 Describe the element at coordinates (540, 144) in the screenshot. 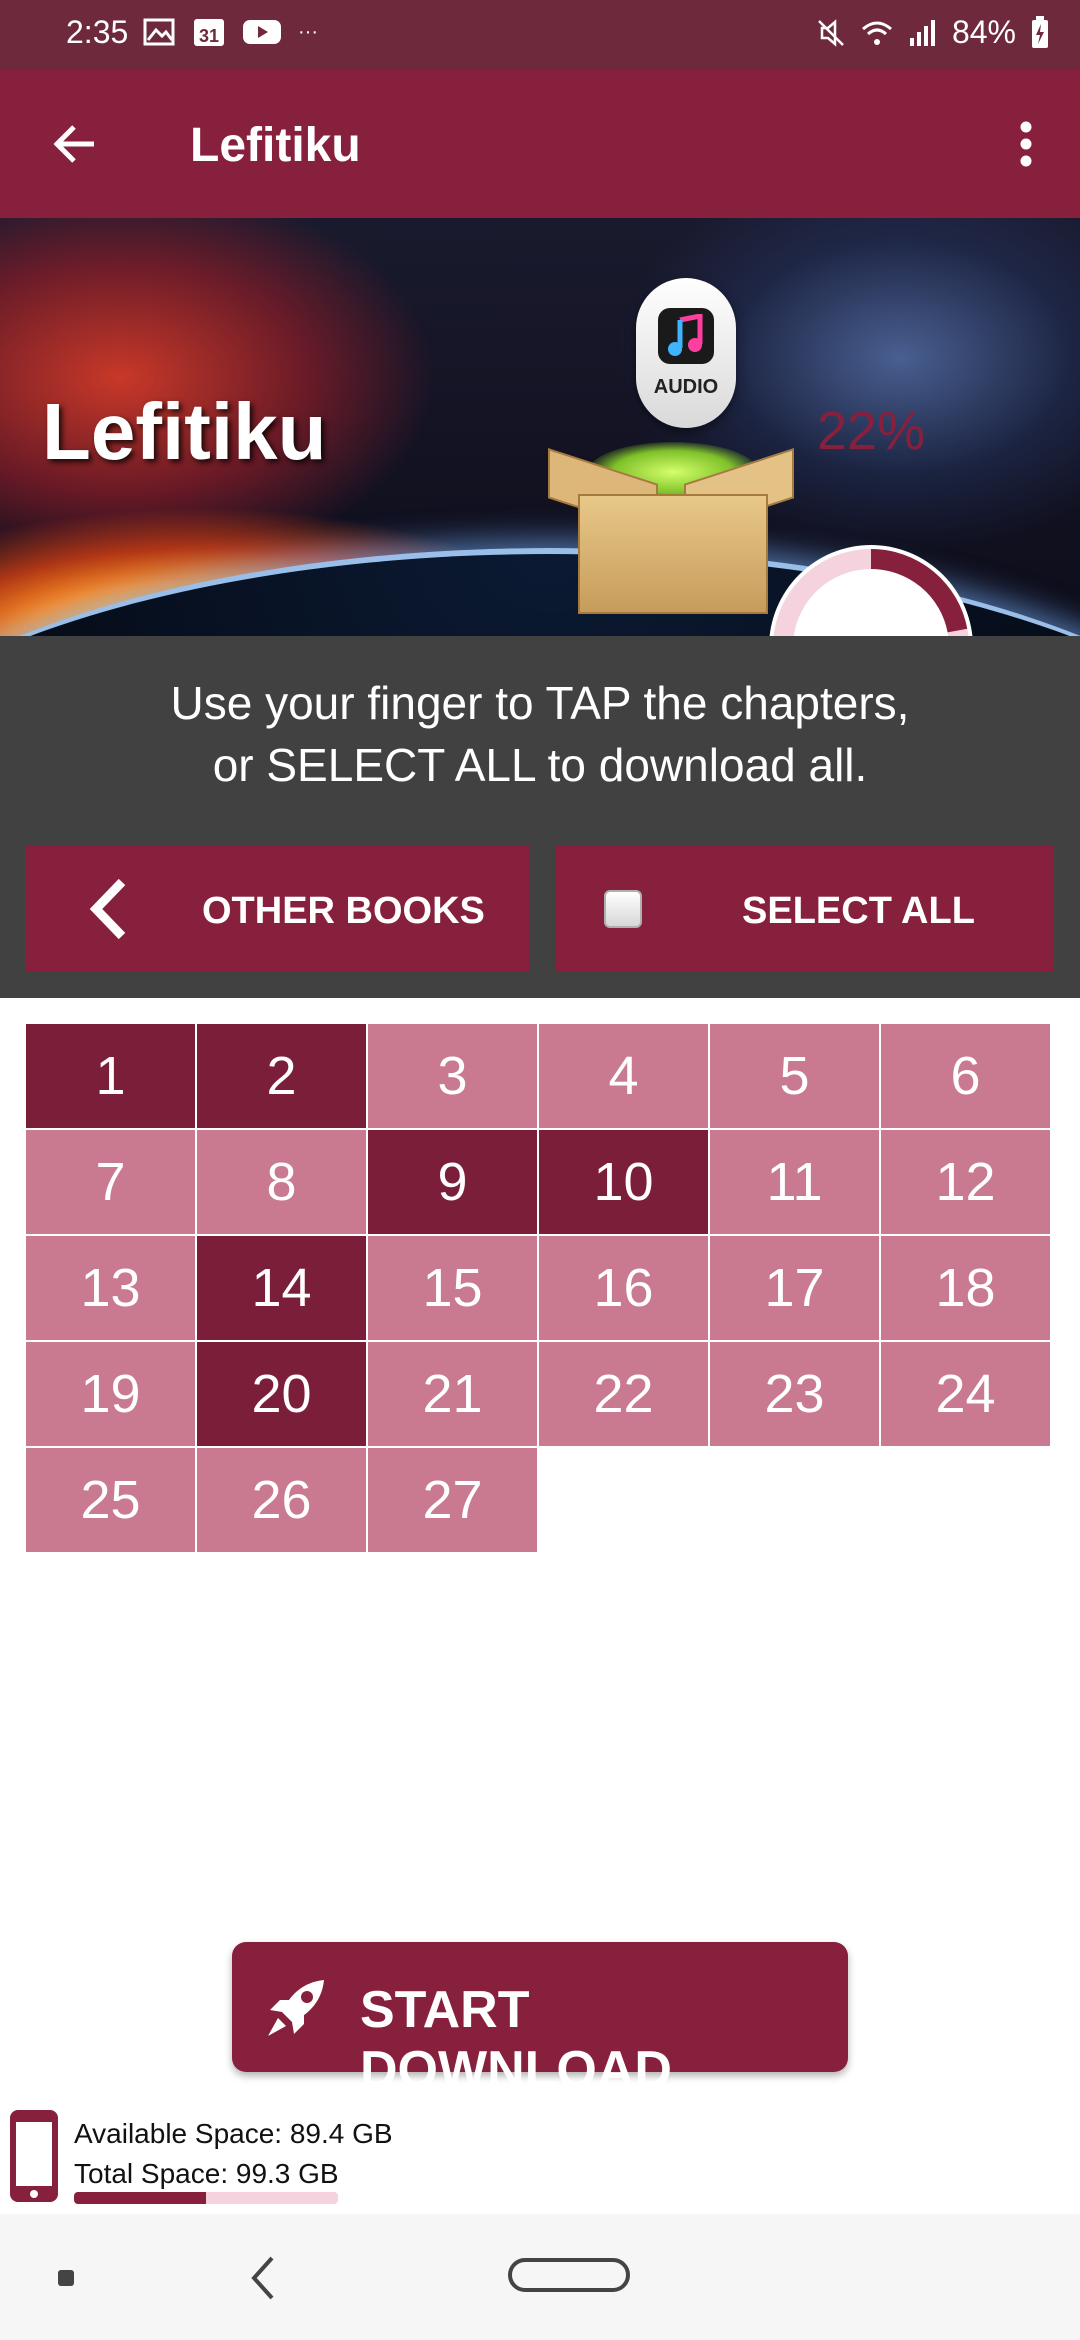

I see `app-bar: Lefitiku` at that location.